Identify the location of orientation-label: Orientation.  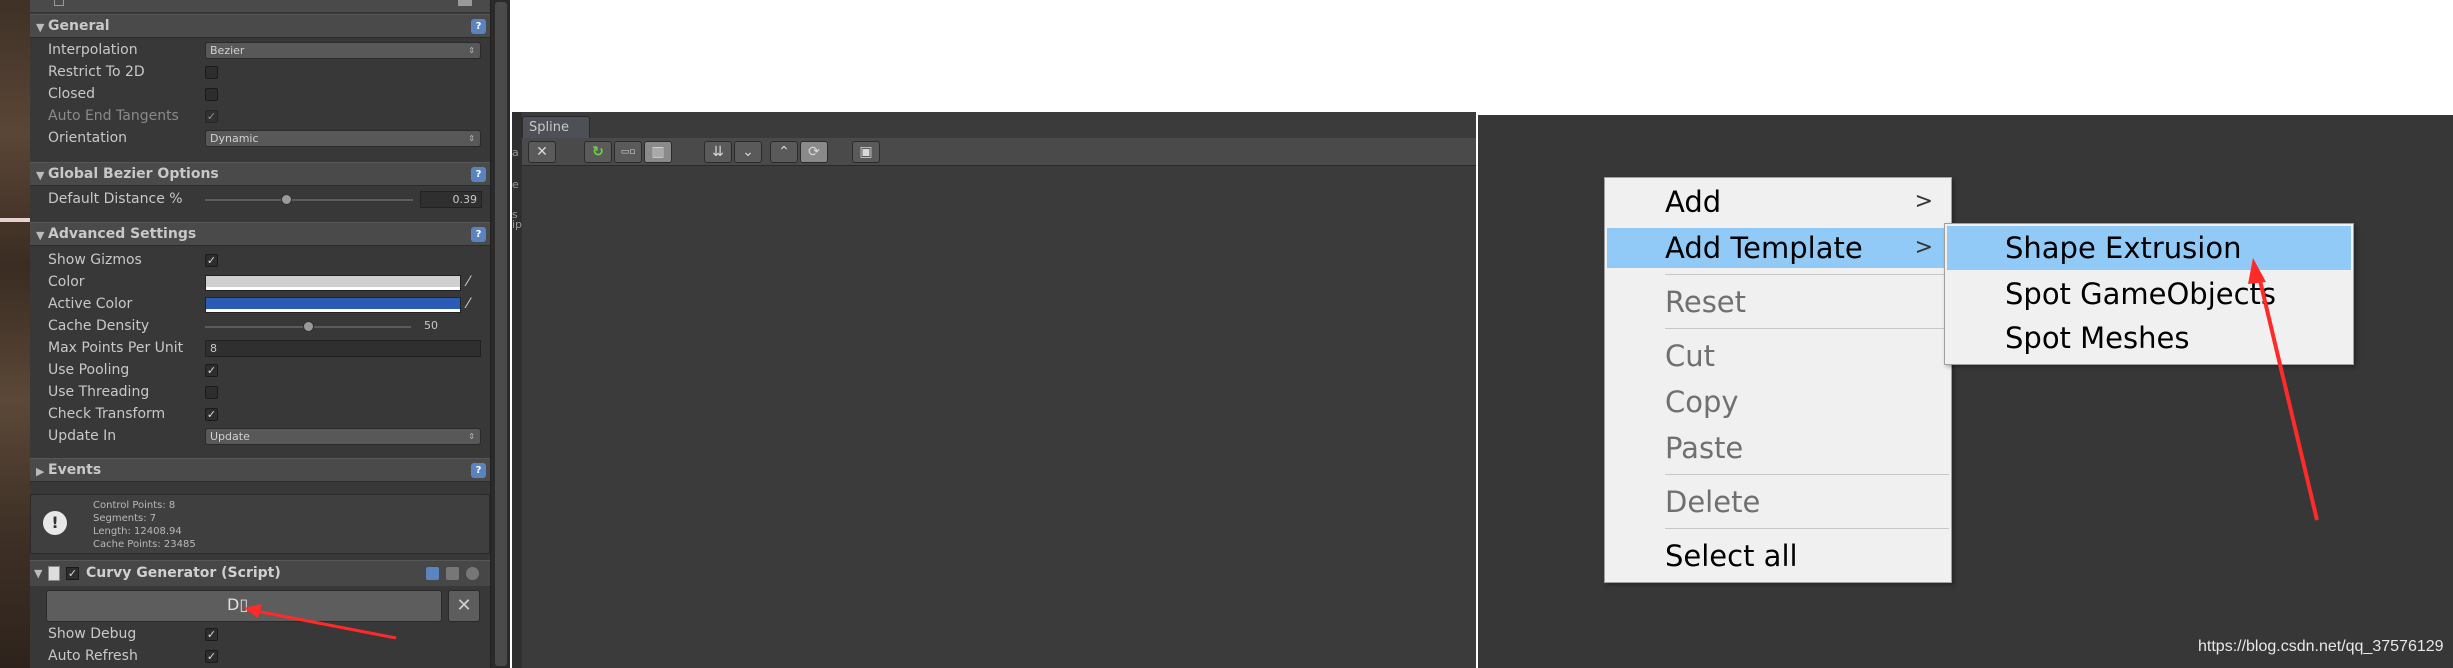
(88, 138).